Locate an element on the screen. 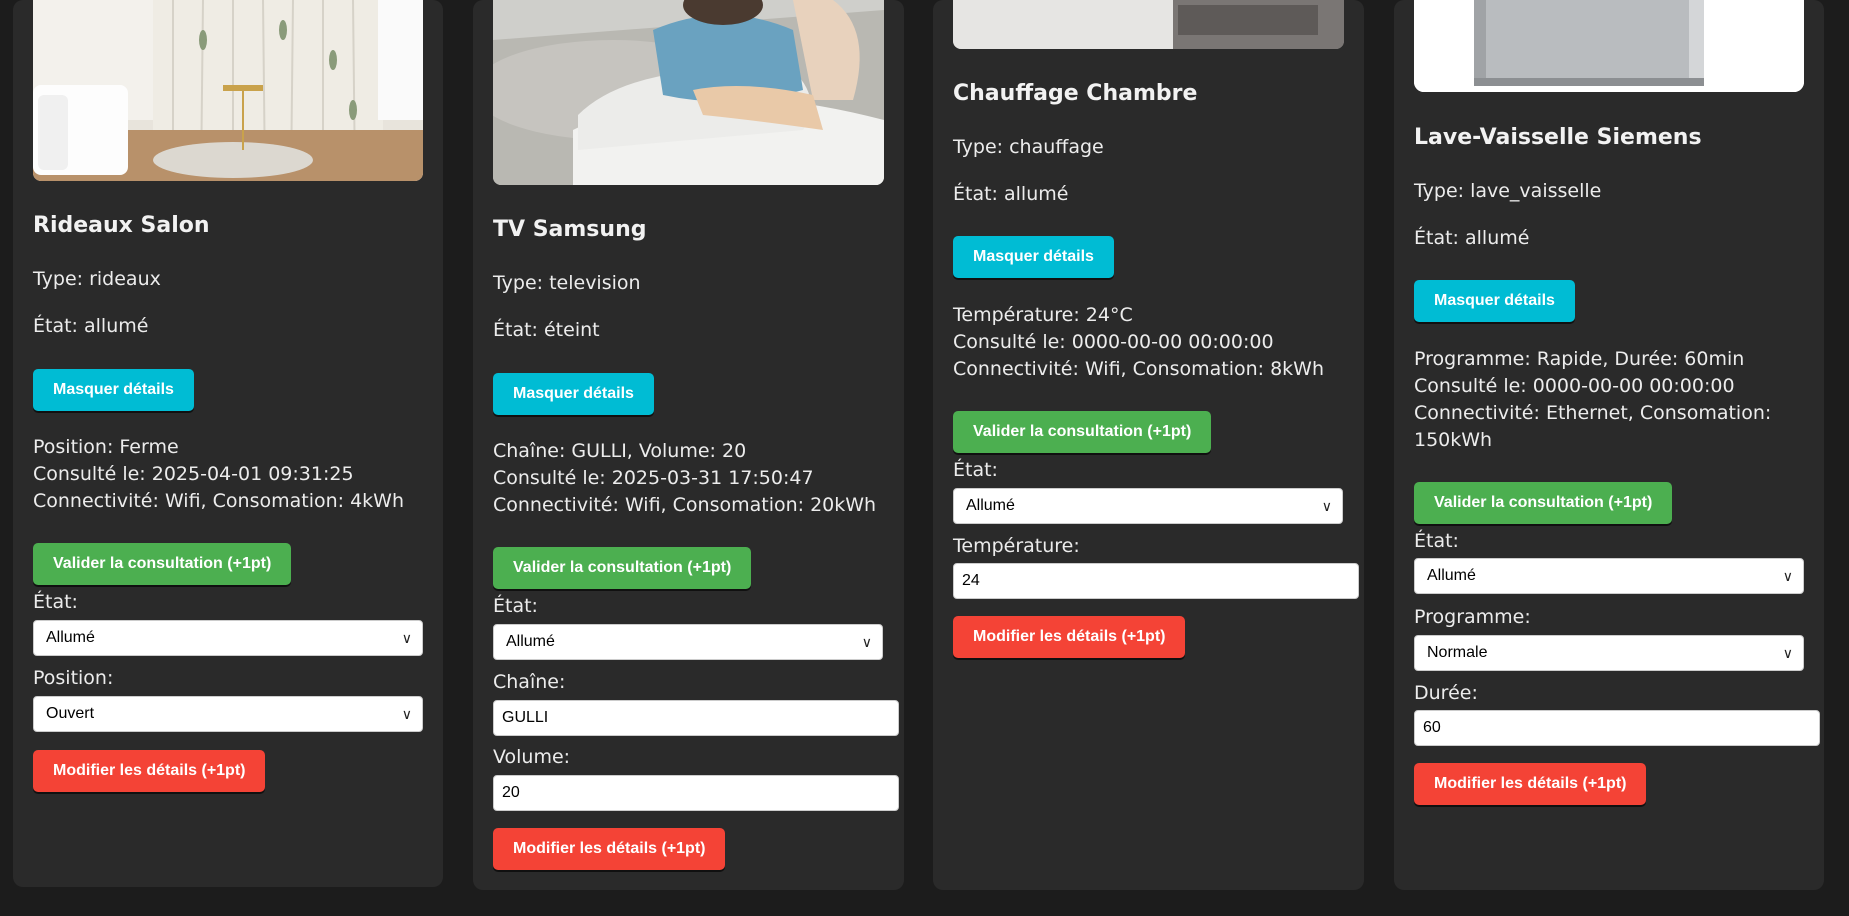 This screenshot has width=1849, height=916. programme-select: Normale ∨ is located at coordinates (1609, 653).